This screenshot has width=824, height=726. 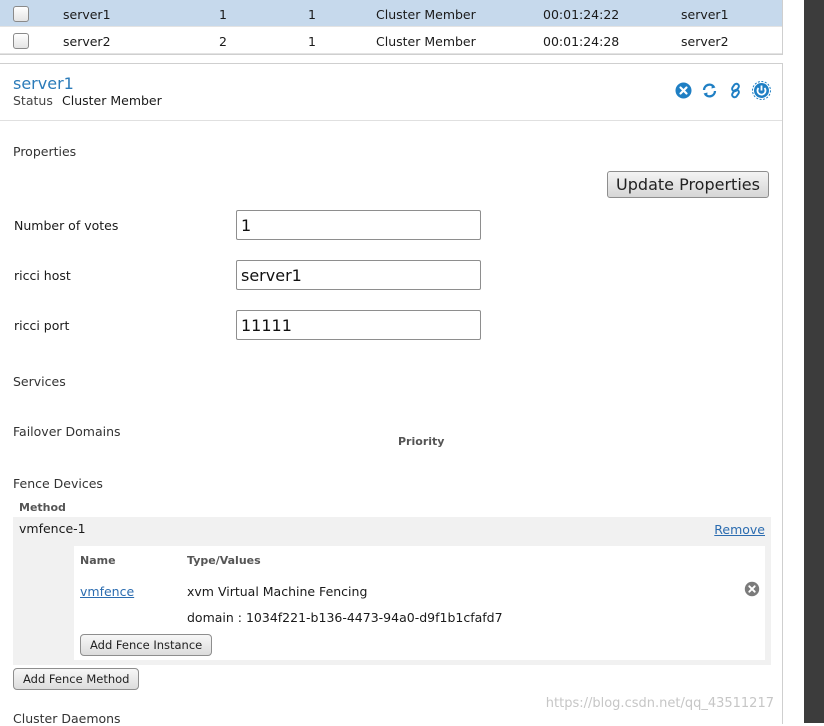 What do you see at coordinates (709, 90) in the screenshot?
I see `refresh-icon` at bounding box center [709, 90].